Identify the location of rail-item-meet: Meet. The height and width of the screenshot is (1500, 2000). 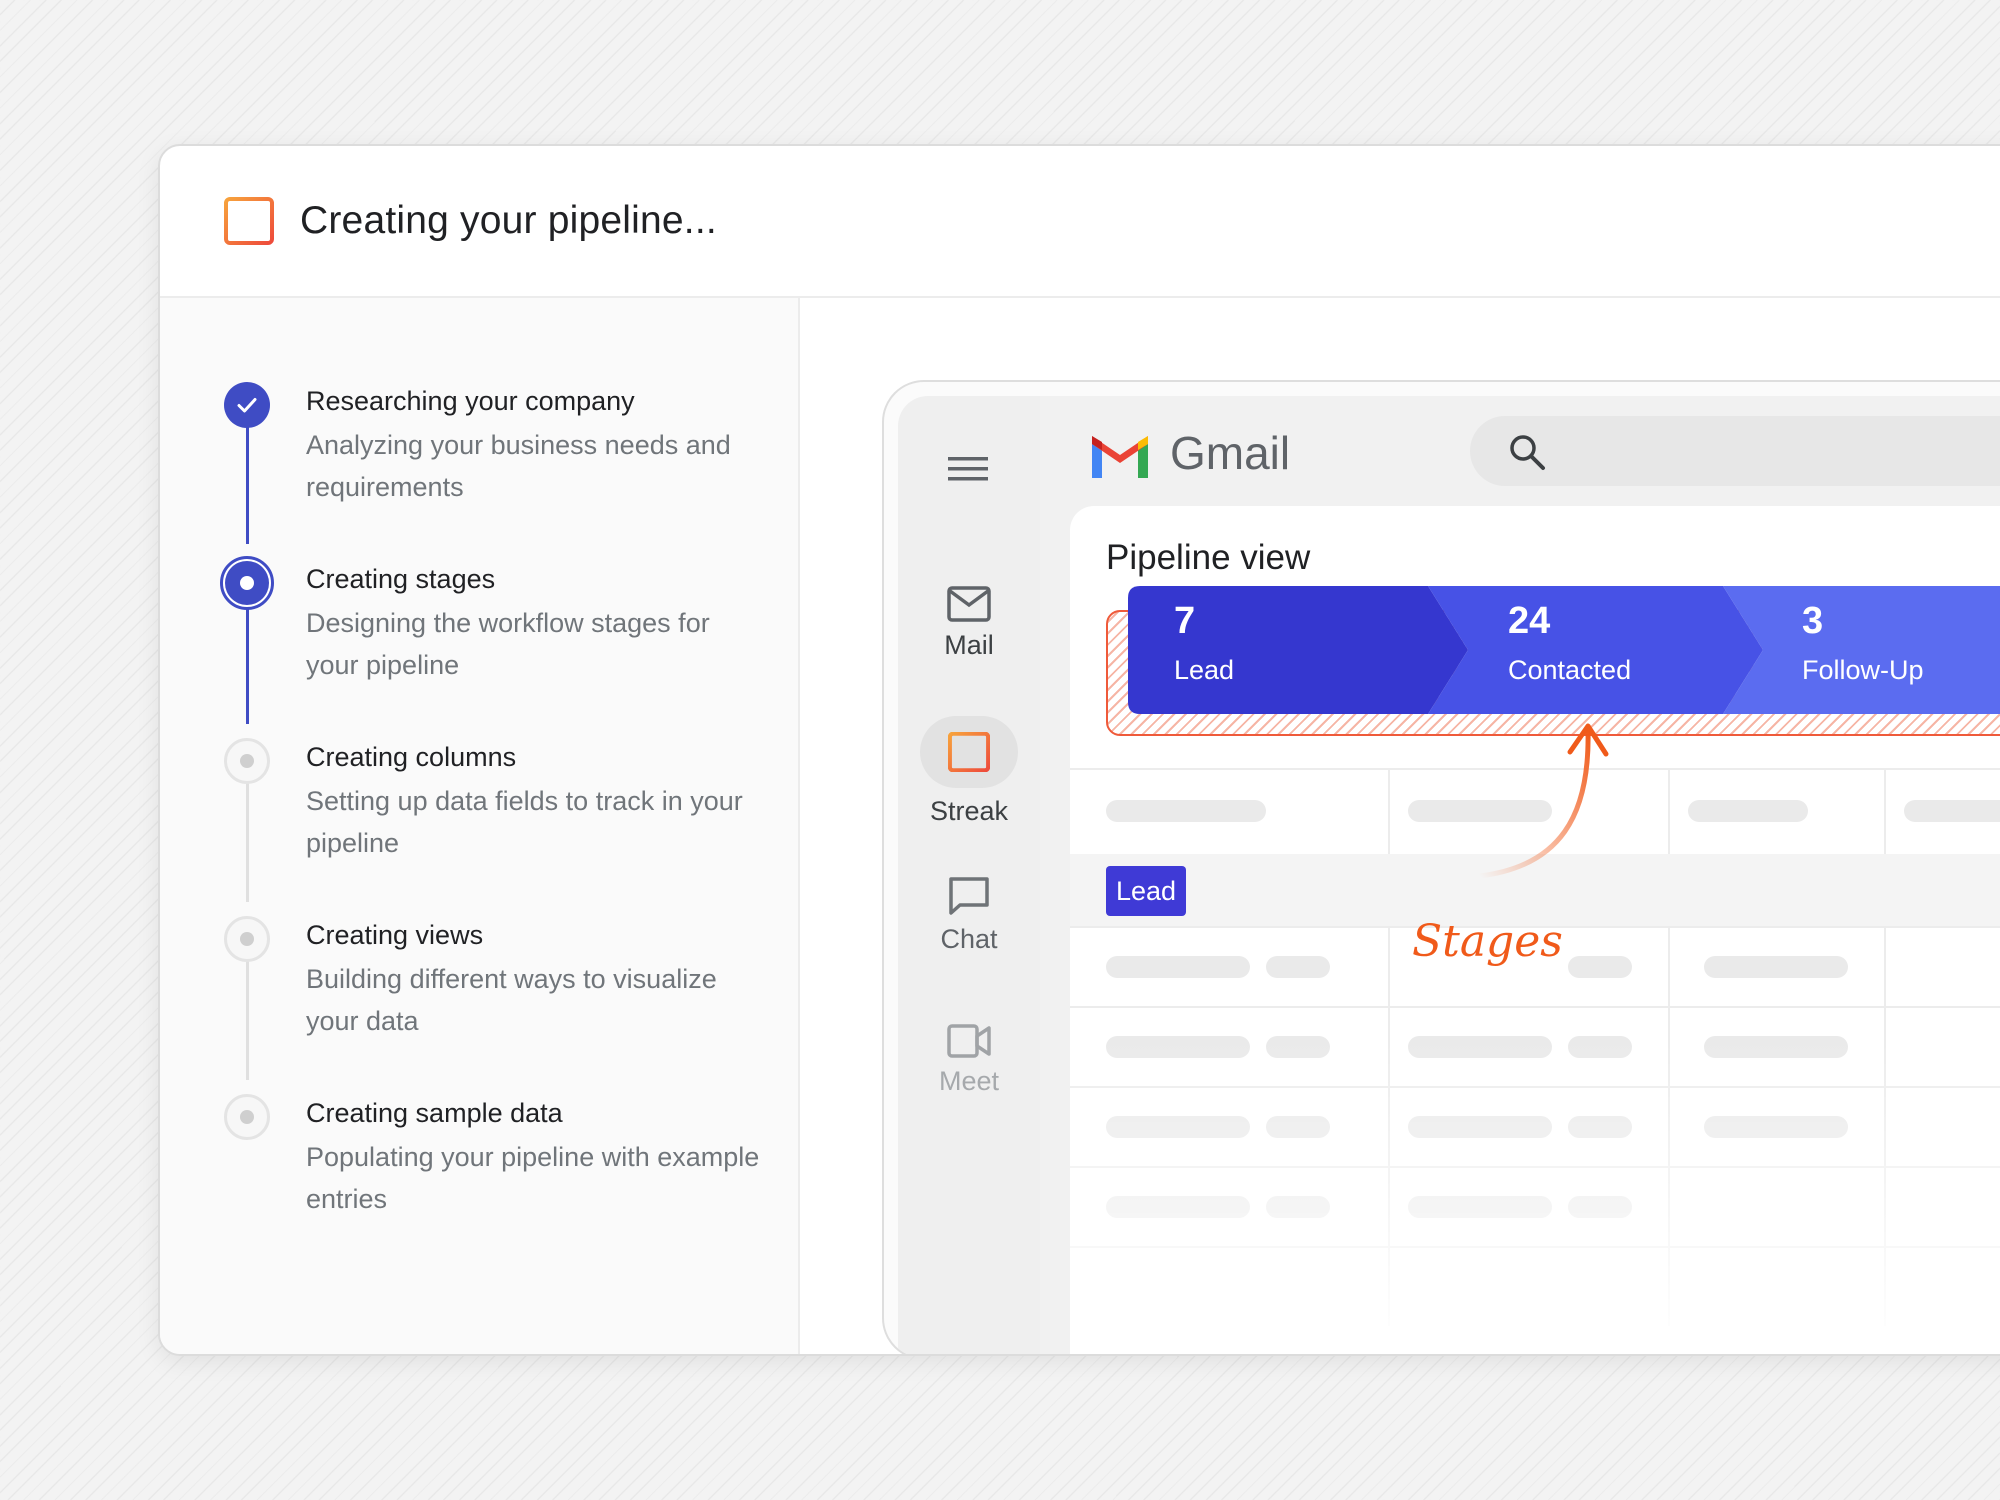
(969, 1060).